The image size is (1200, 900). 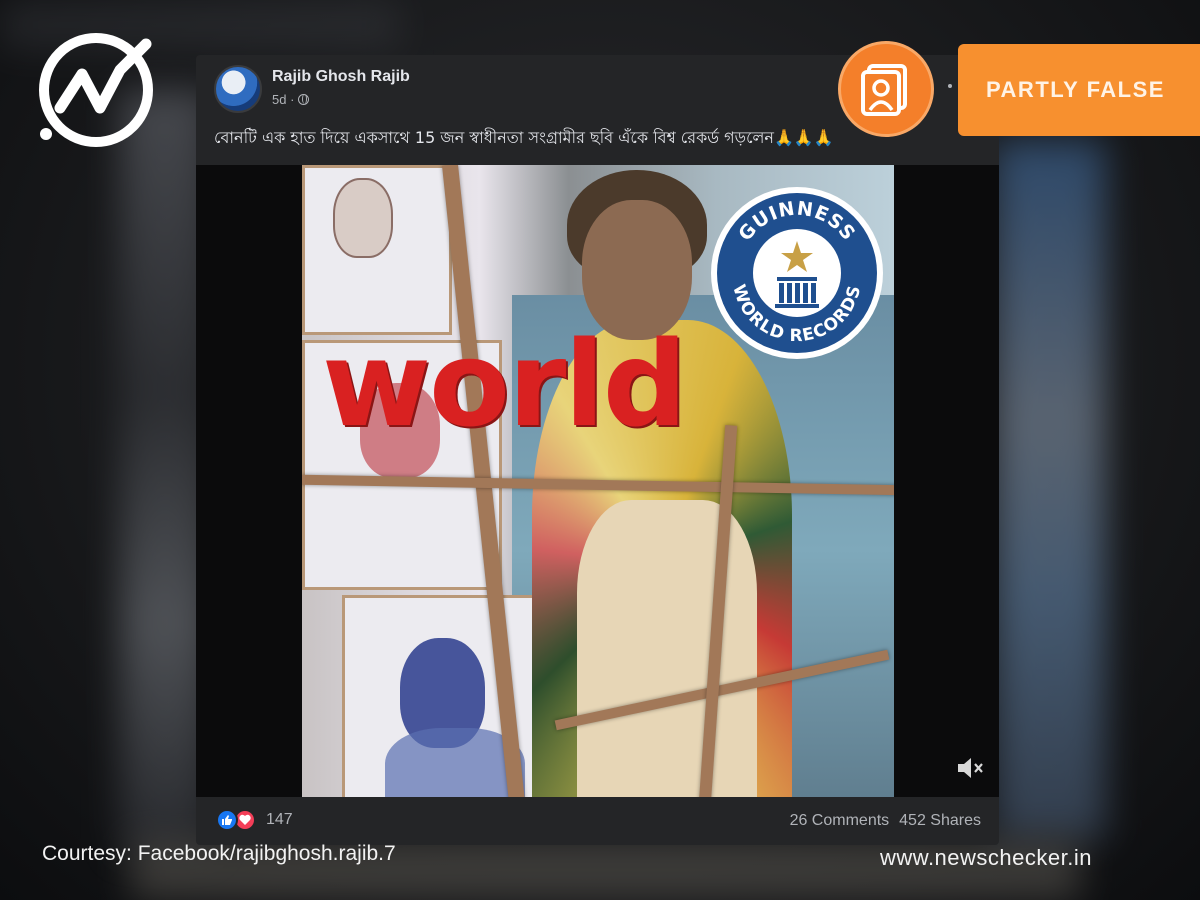 I want to click on image-frame-icon, so click(x=886, y=89).